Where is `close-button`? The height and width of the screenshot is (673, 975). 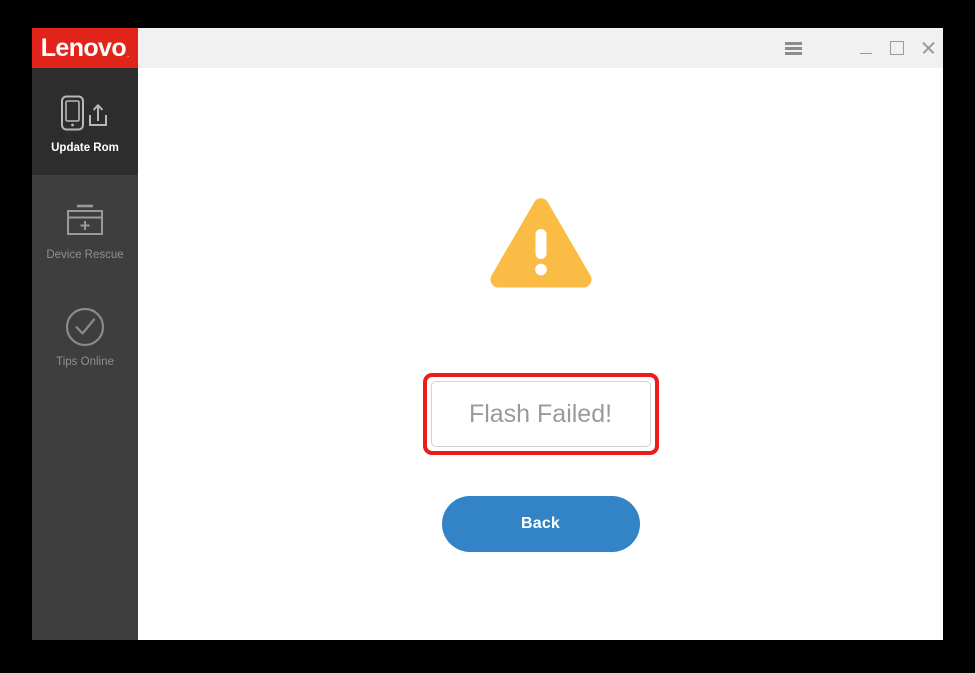 close-button is located at coordinates (927, 48).